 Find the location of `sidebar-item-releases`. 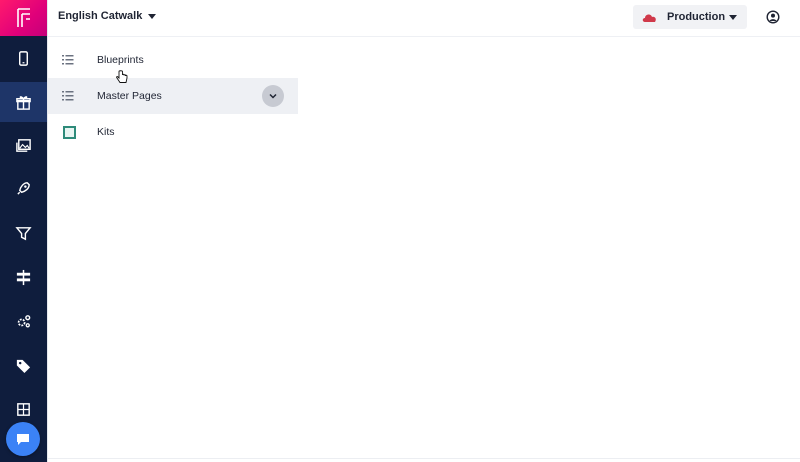

sidebar-item-releases is located at coordinates (23, 188).